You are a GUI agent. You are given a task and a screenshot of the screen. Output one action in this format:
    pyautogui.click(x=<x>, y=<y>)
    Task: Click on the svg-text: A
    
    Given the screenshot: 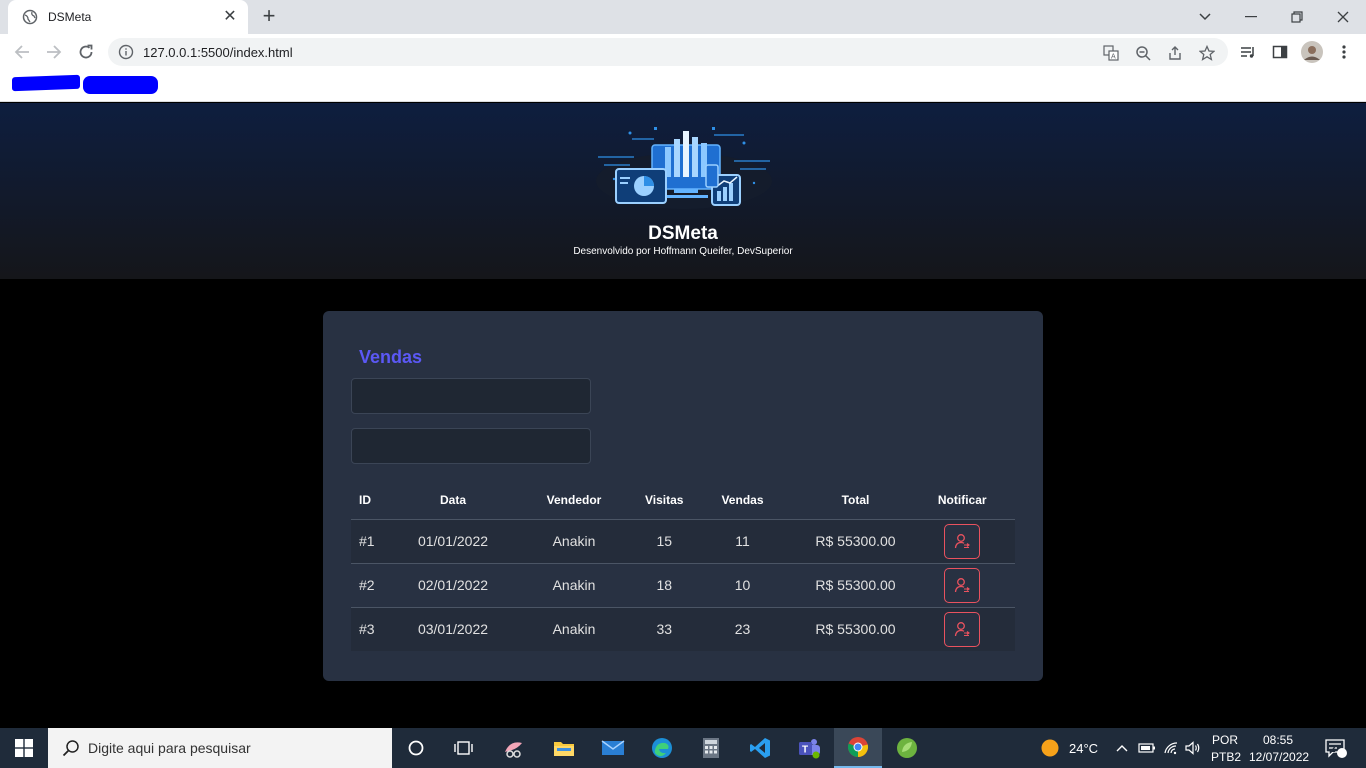 What is the action you would take?
    pyautogui.click(x=1113, y=57)
    